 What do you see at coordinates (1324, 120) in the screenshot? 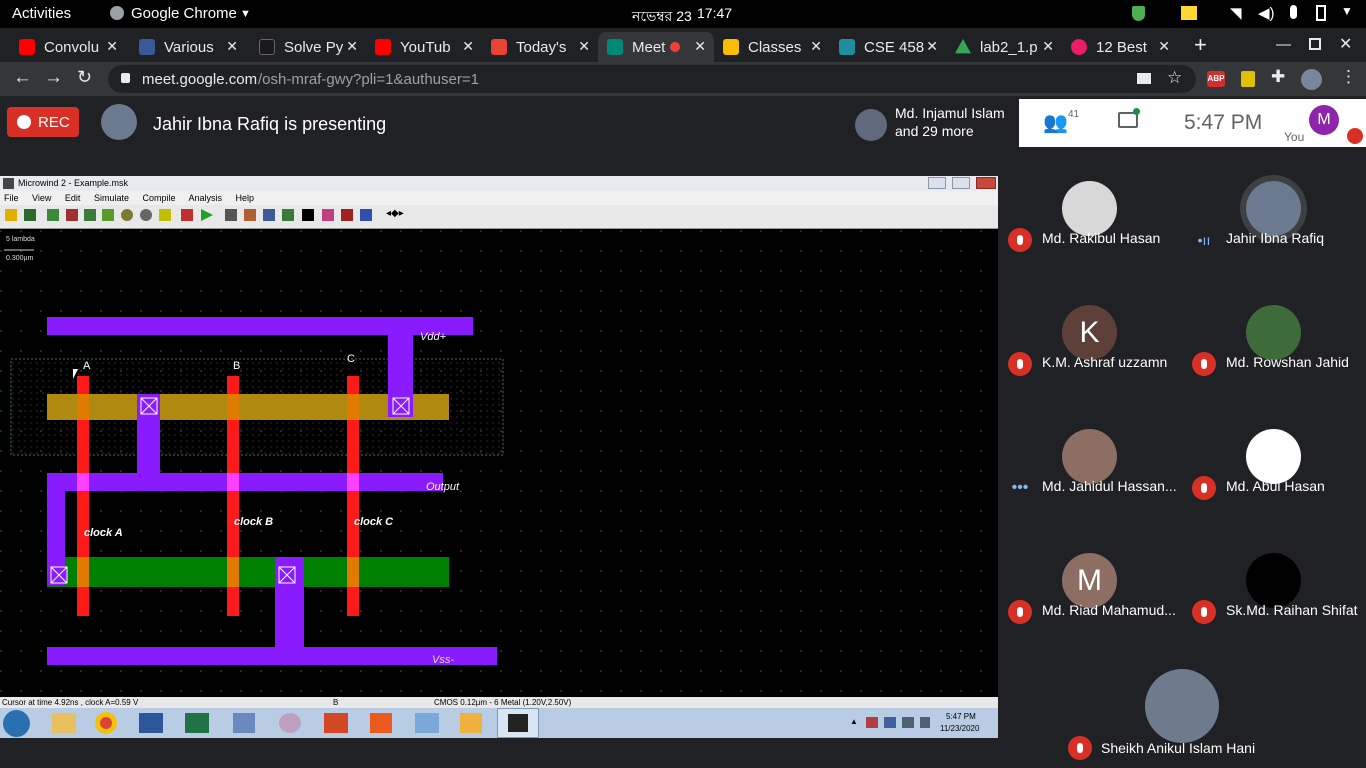
I see `self-avatar: M` at bounding box center [1324, 120].